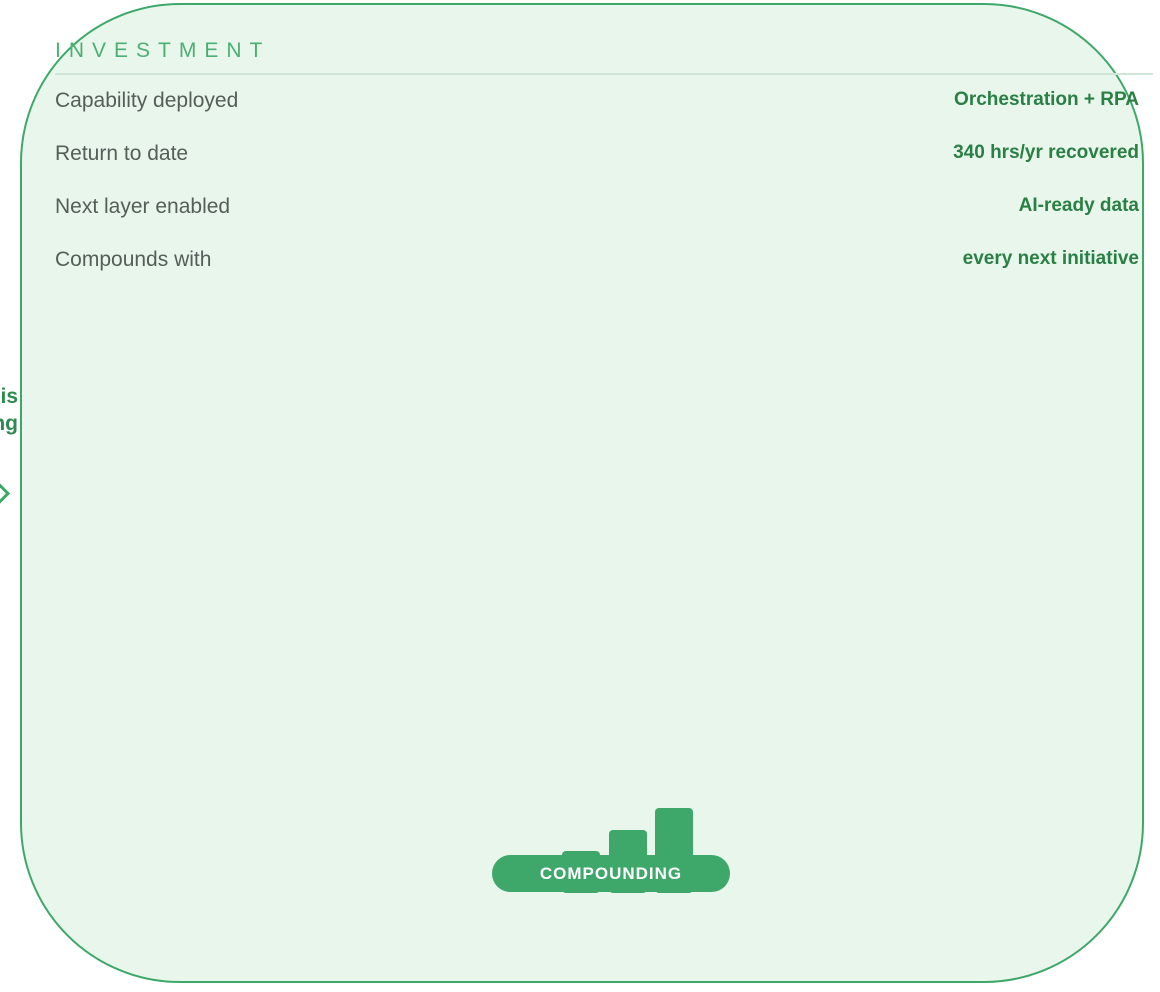  I want to click on section-label: INVESTMENT, so click(163, 50).